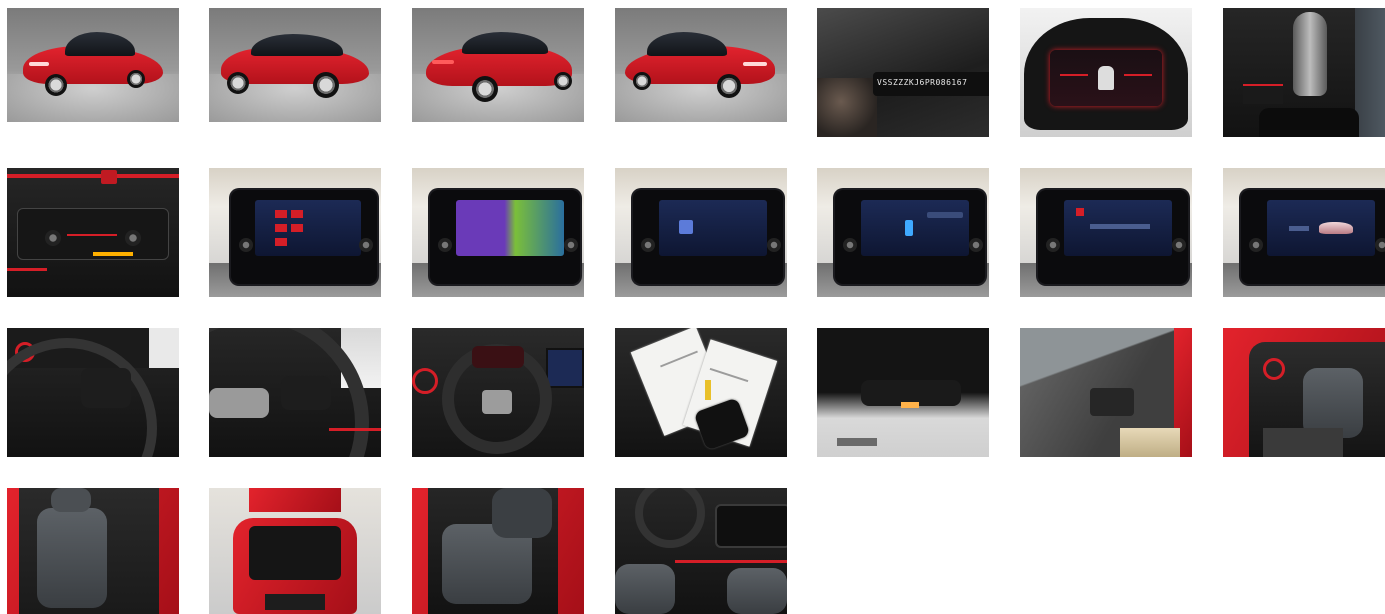 This screenshot has height=614, width=1385. Describe the element at coordinates (903, 72) in the screenshot. I see `thumbnail-vin: VSSZZZKJ6PR086167` at that location.